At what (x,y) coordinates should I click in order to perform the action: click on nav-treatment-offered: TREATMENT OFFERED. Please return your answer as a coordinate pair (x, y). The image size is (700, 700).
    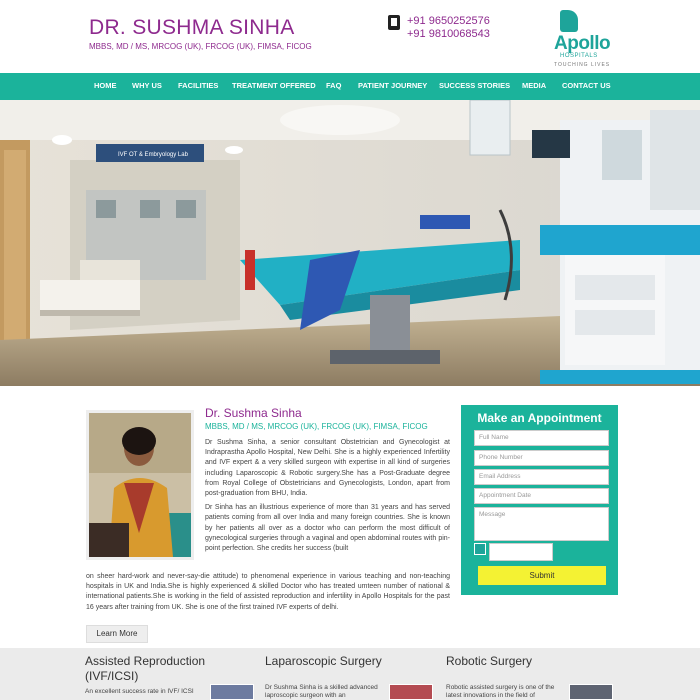
    Looking at the image, I should click on (274, 85).